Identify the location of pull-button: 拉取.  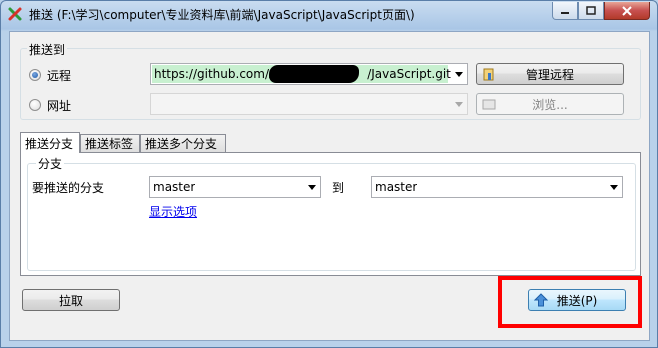
(71, 300).